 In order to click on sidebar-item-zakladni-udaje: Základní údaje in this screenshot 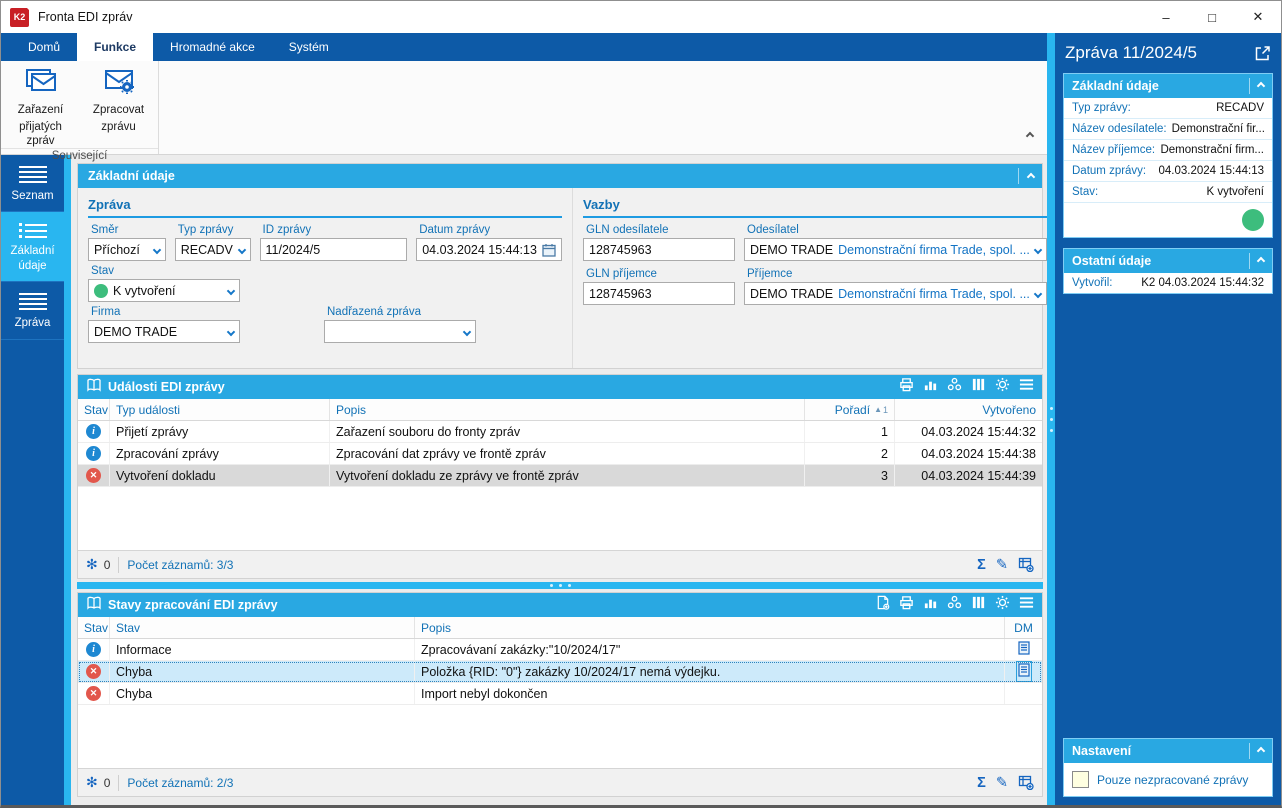, I will do `click(32, 247)`.